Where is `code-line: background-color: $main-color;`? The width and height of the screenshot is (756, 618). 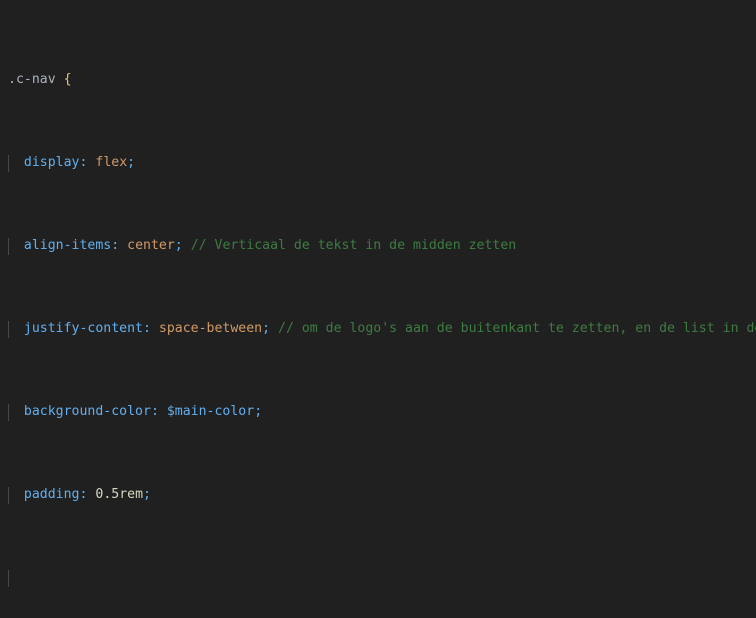 code-line: background-color: $main-color; is located at coordinates (378, 412).